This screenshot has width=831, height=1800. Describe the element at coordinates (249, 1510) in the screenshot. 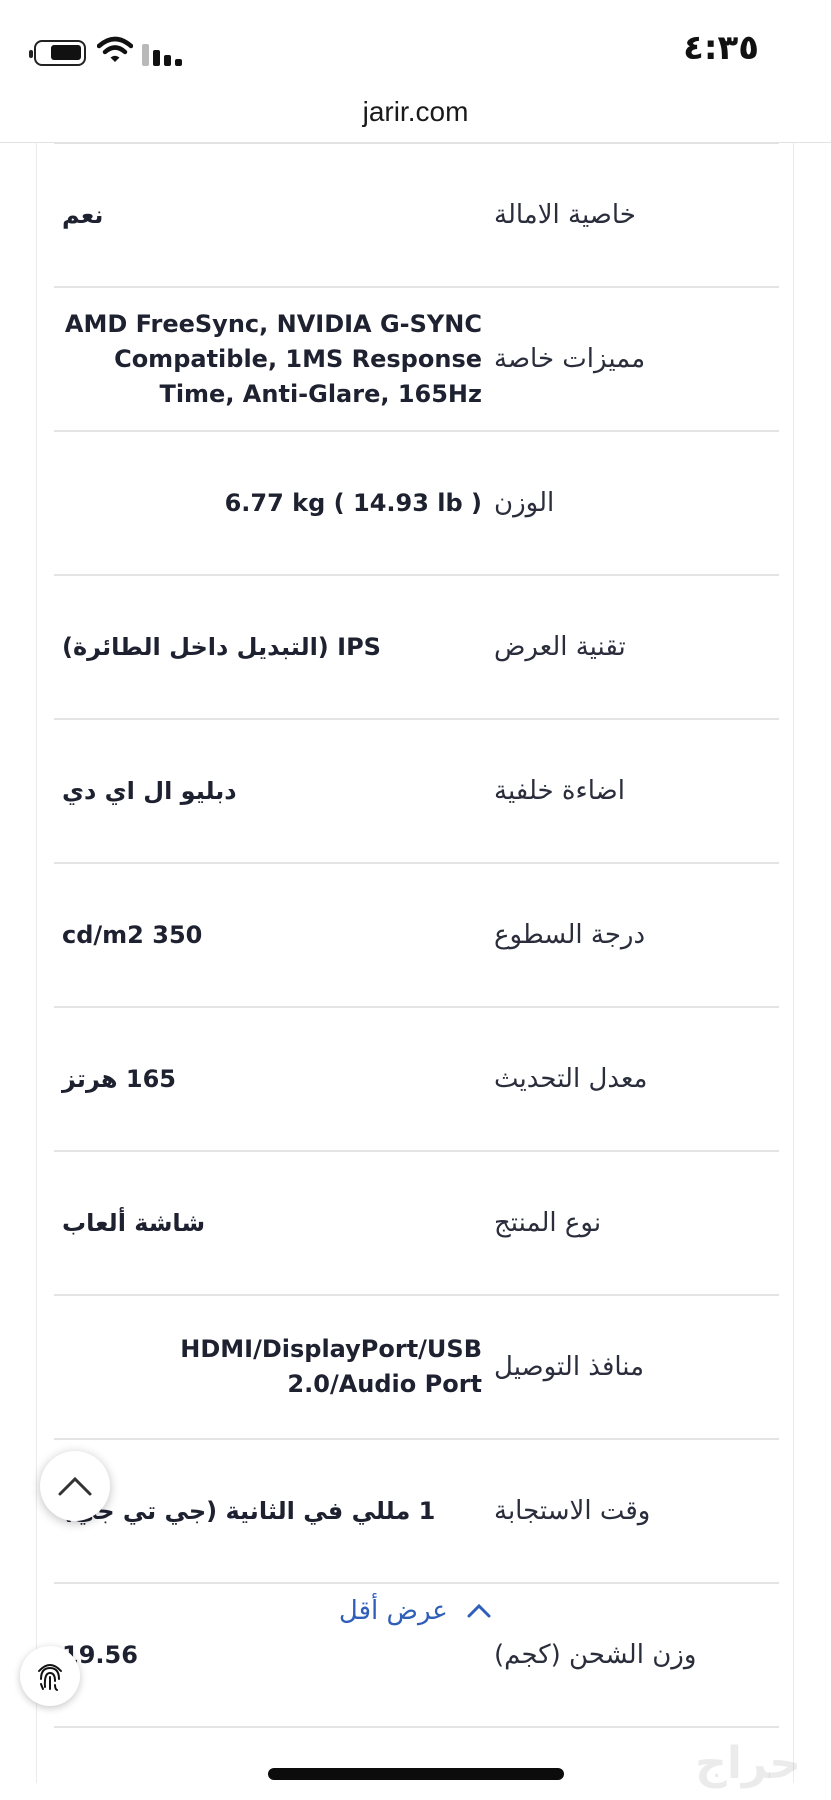

I see `spec-value: 1 مللي في الثانية (جي تي جي)` at that location.